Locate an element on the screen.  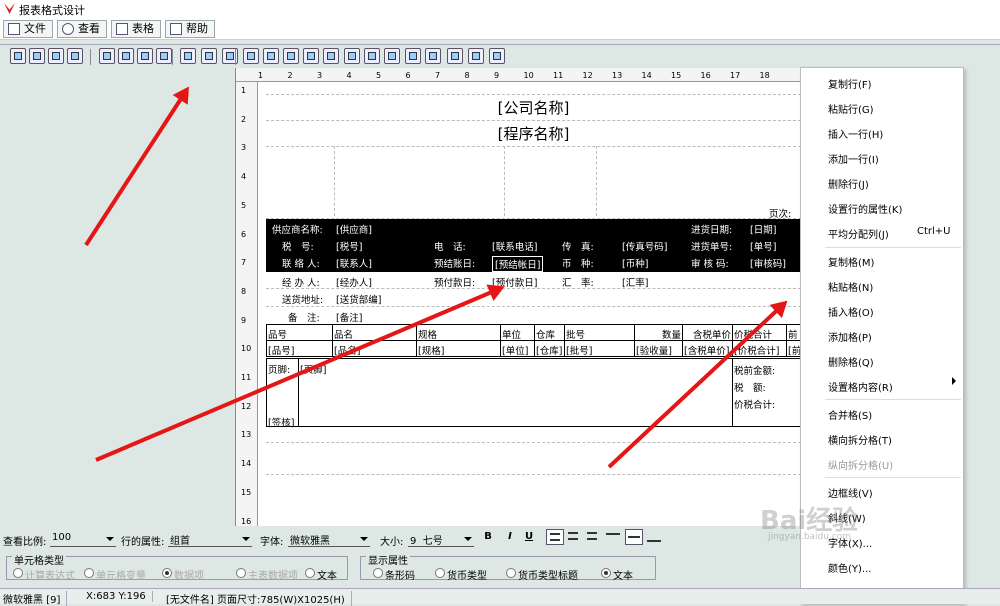
barcode-icon is located at coordinates (392, 56).